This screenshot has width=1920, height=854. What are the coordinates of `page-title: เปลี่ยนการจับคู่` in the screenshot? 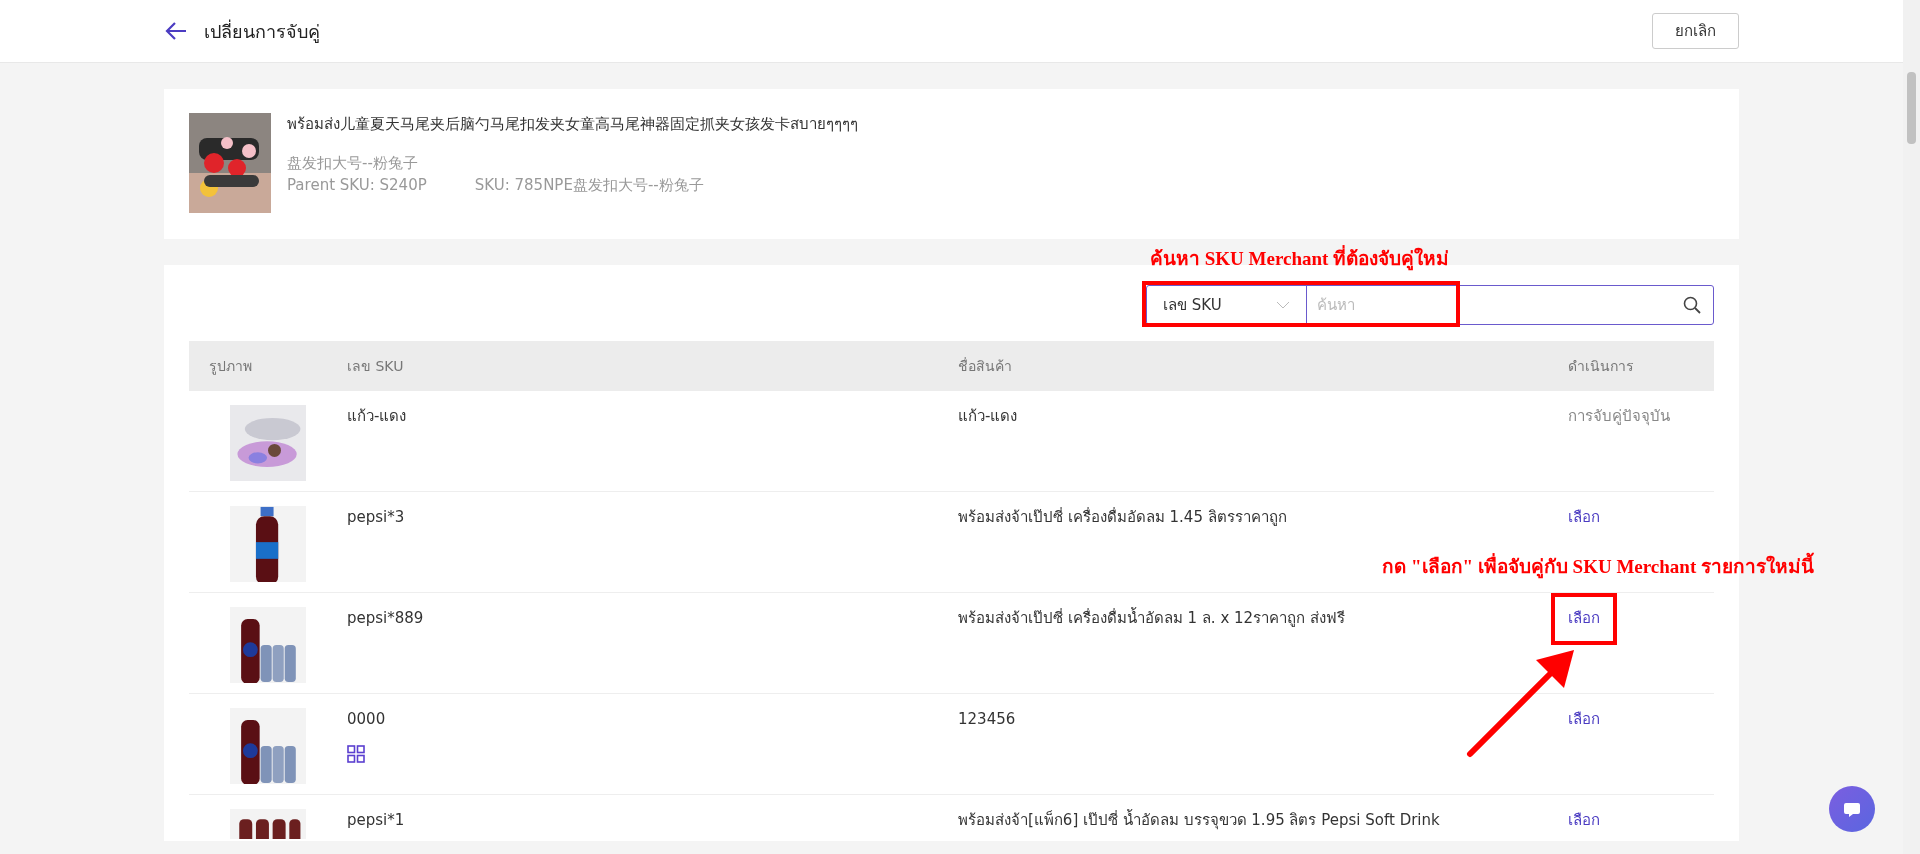 It's located at (262, 31).